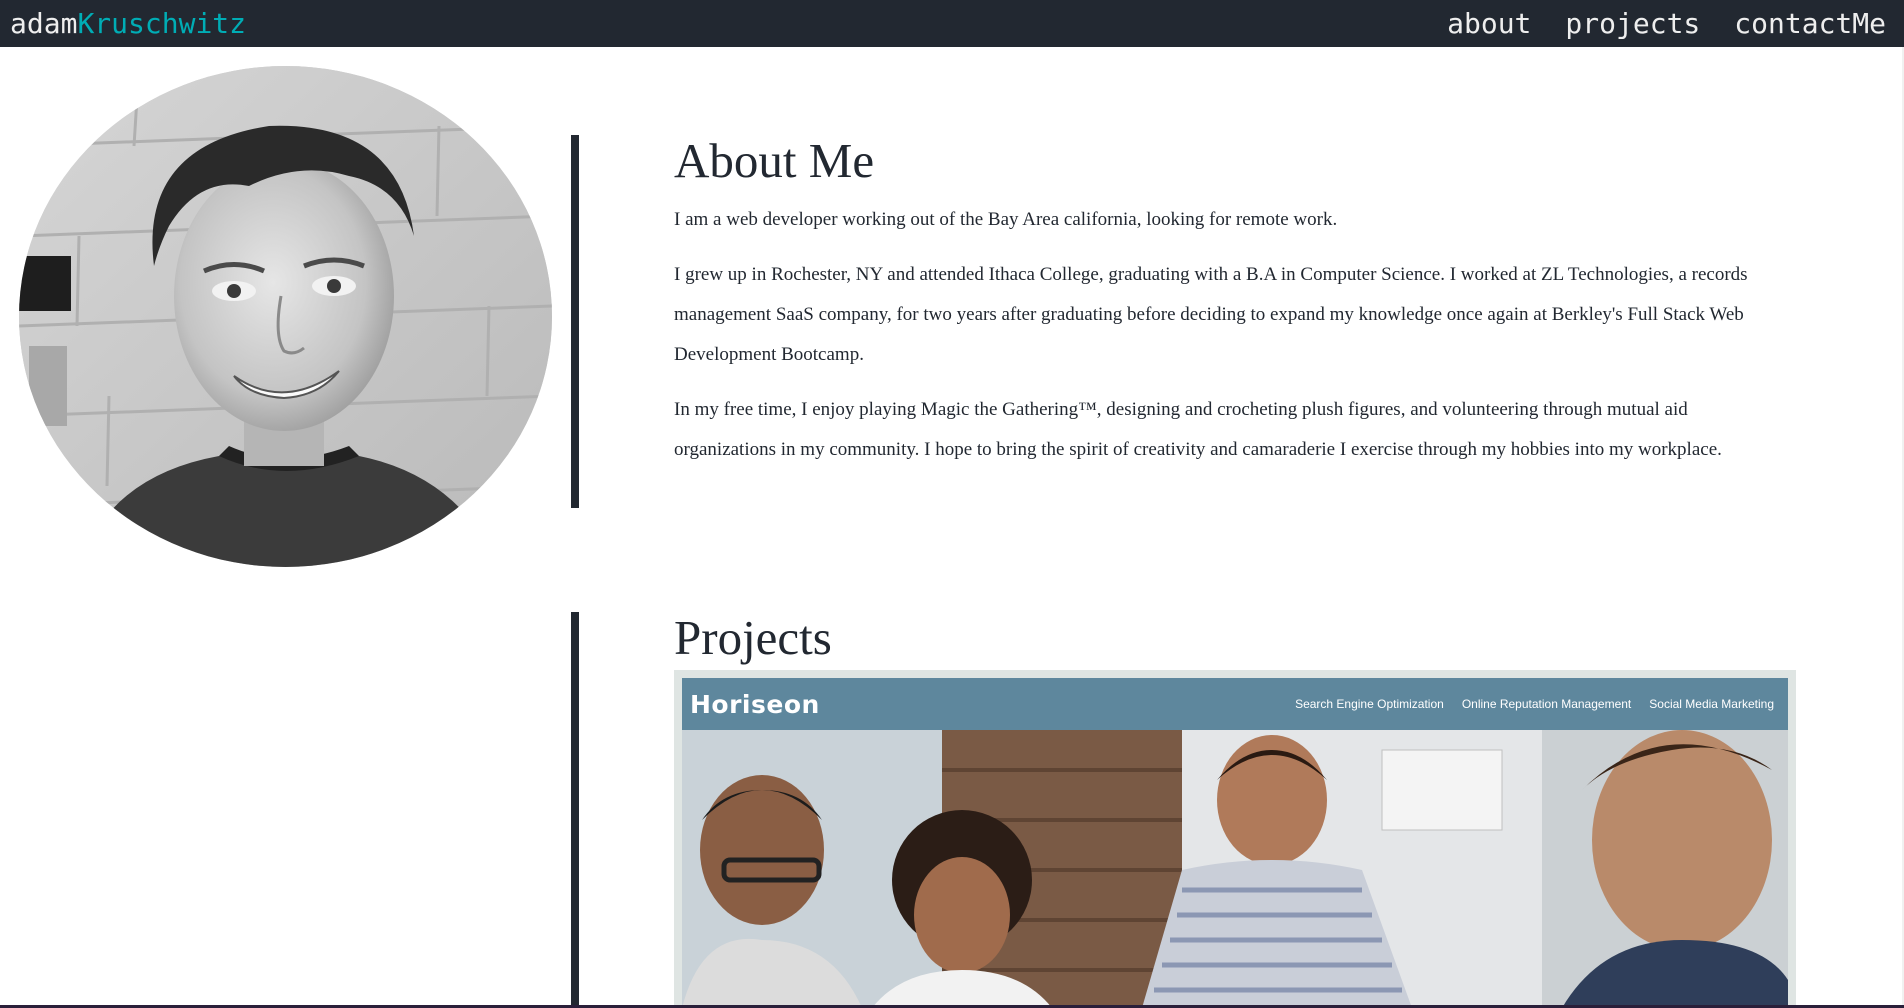  What do you see at coordinates (1369, 704) in the screenshot?
I see `project-nav-item: Search Engine Optimization` at bounding box center [1369, 704].